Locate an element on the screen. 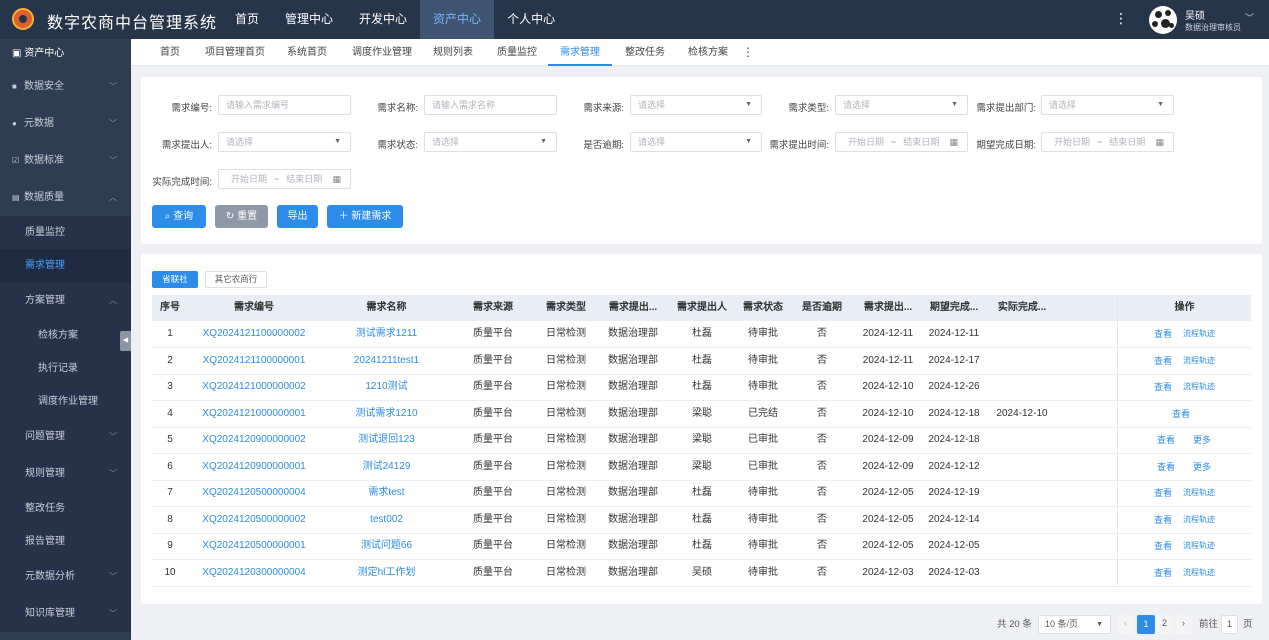  tab-project-home: 项目管理首页 is located at coordinates (235, 52).